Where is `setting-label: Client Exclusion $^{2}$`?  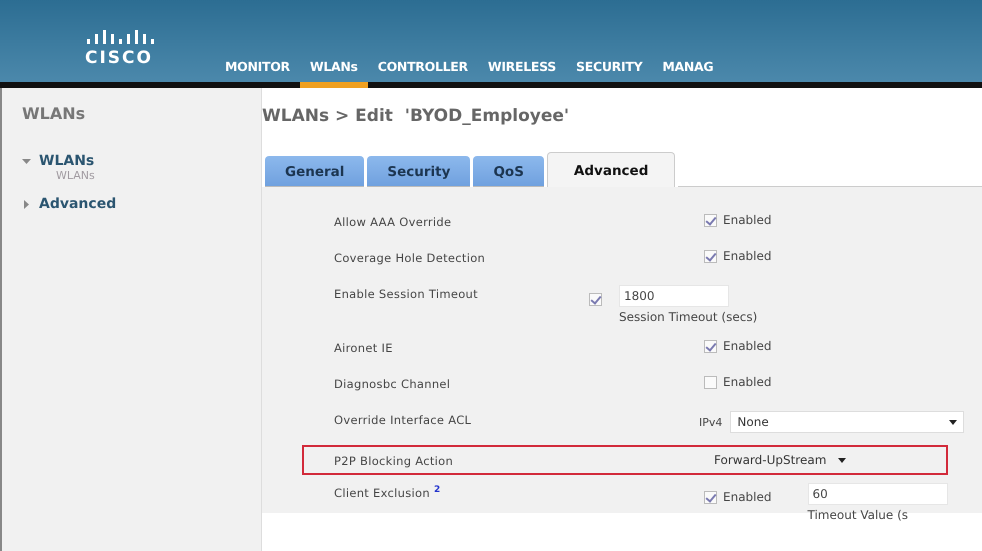
setting-label: Client Exclusion $^{2}$ is located at coordinates (388, 492).